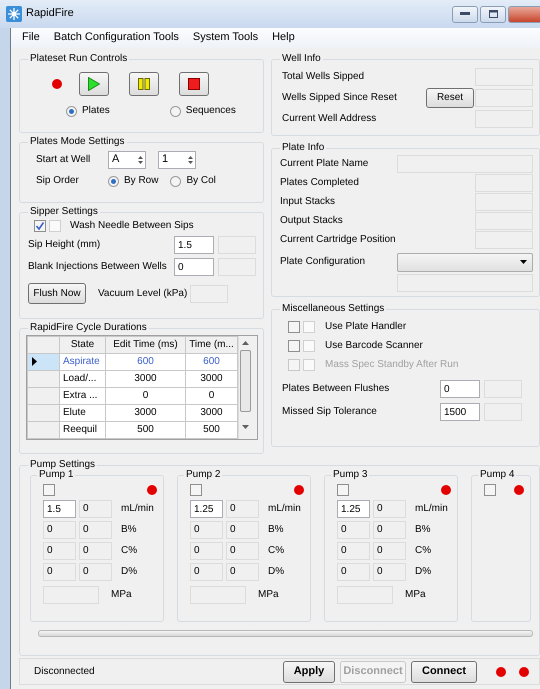 Image resolution: width=540 pixels, height=689 pixels. Describe the element at coordinates (324, 77) in the screenshot. I see `field-label: Total Wells Sipped` at that location.